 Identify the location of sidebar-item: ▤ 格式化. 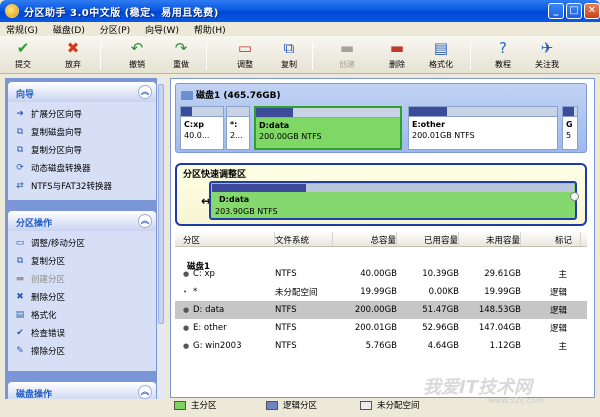
(85, 315).